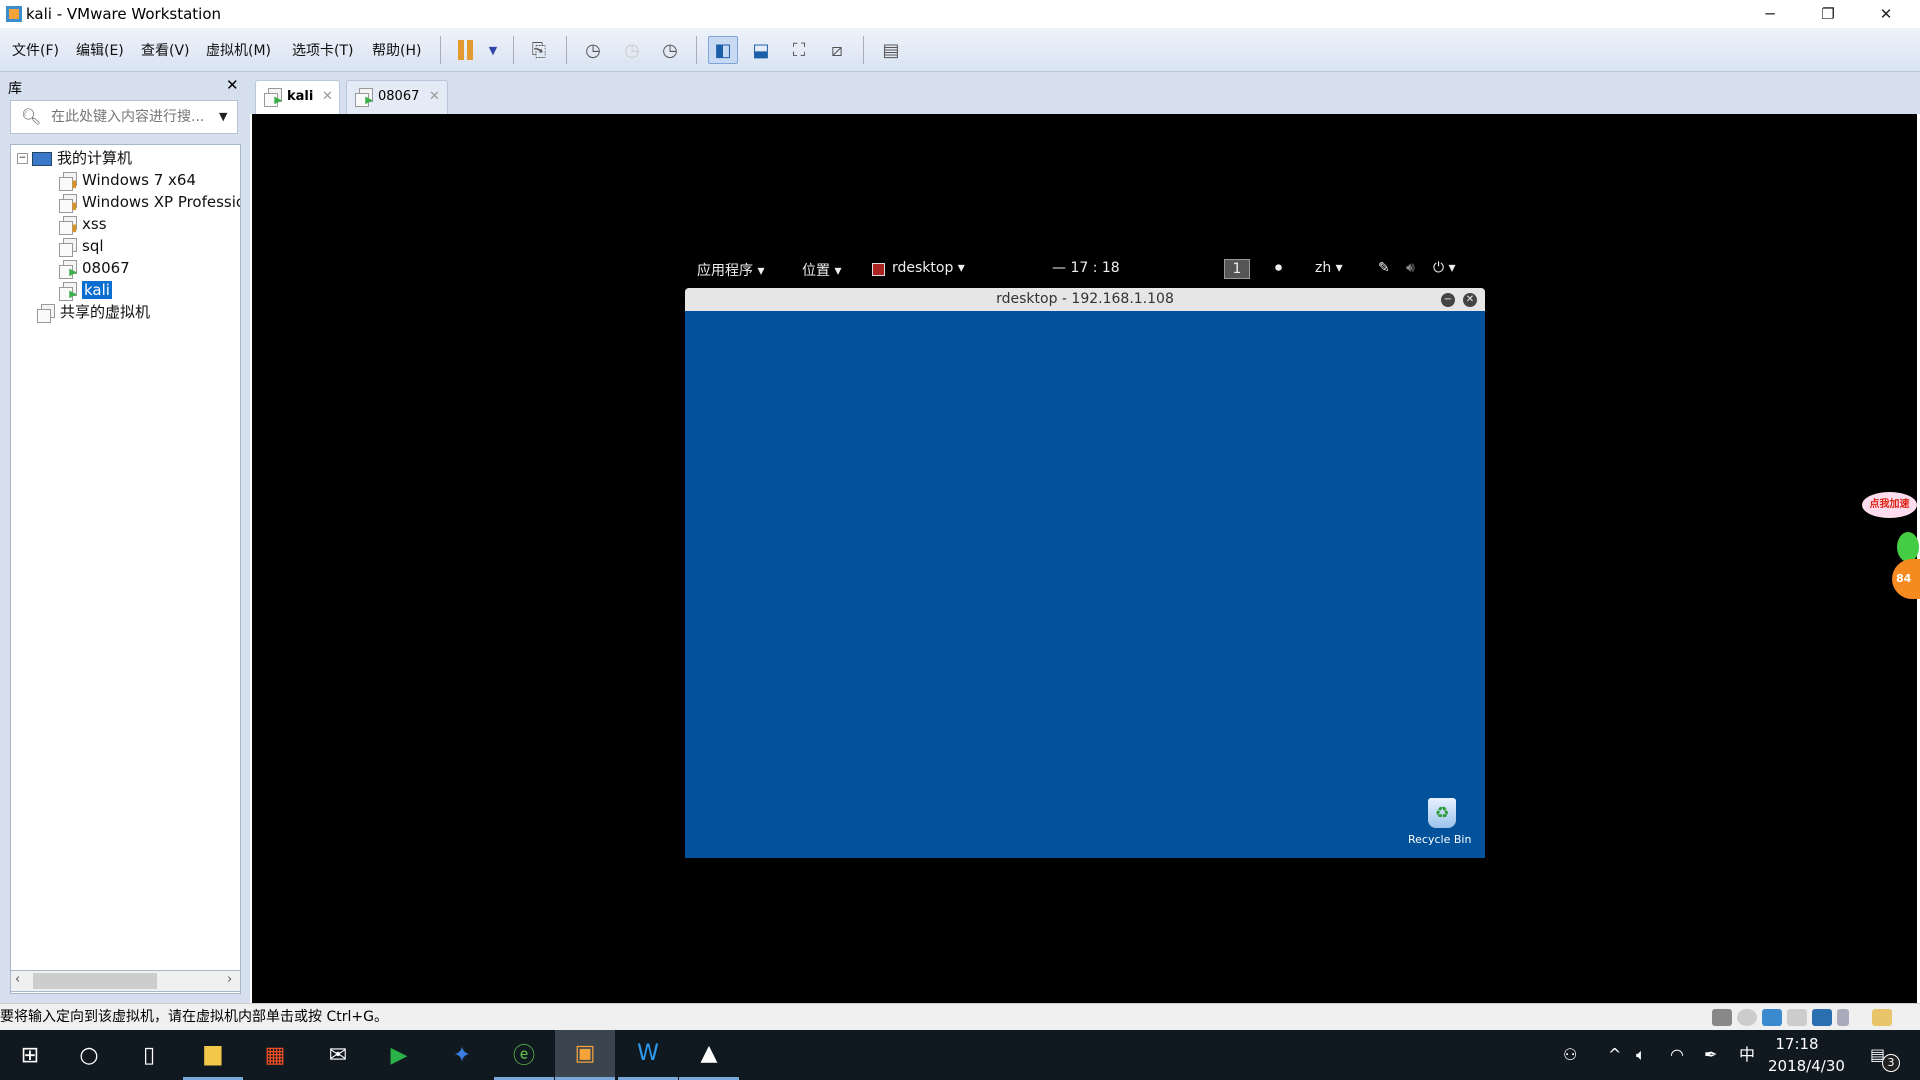  Describe the element at coordinates (1772, 1017) in the screenshot. I see `network-adapter-icon` at that location.